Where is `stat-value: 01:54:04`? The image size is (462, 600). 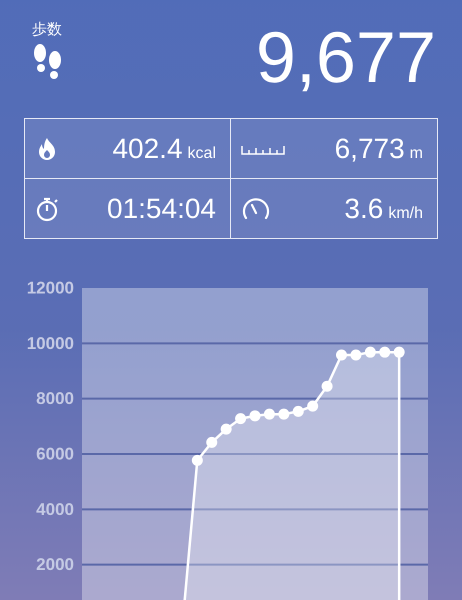
stat-value: 01:54:04 is located at coordinates (161, 208).